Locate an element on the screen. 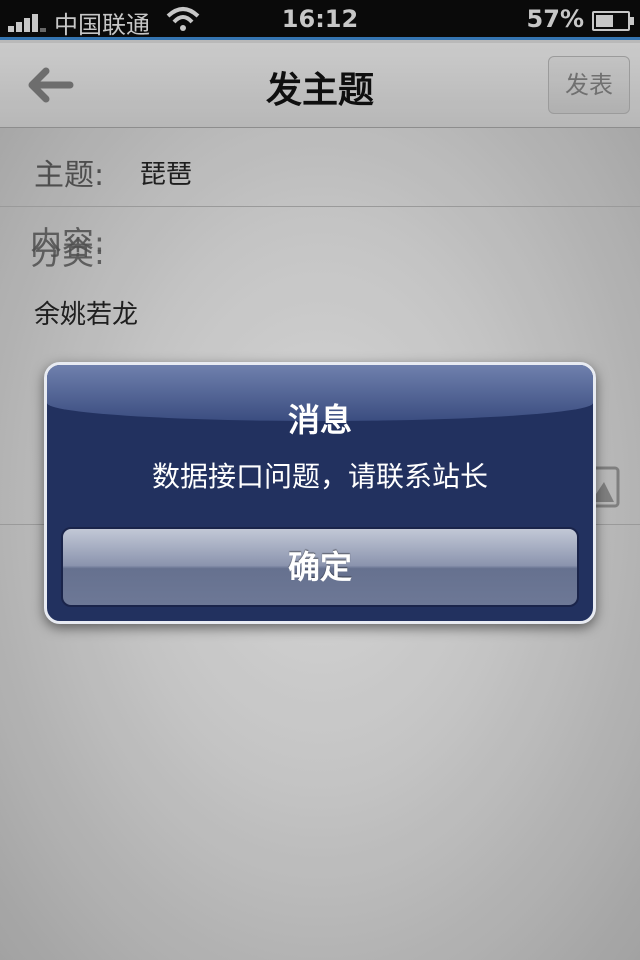  confirm-button: 确定 is located at coordinates (320, 567).